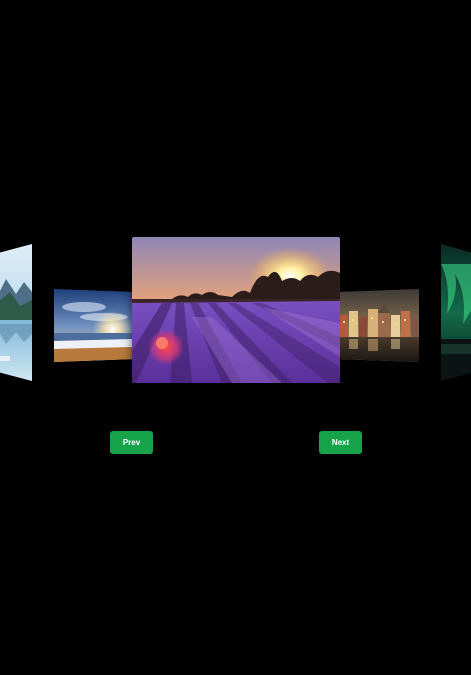 This screenshot has height=675, width=471. I want to click on lavender-field-image, so click(236, 310).